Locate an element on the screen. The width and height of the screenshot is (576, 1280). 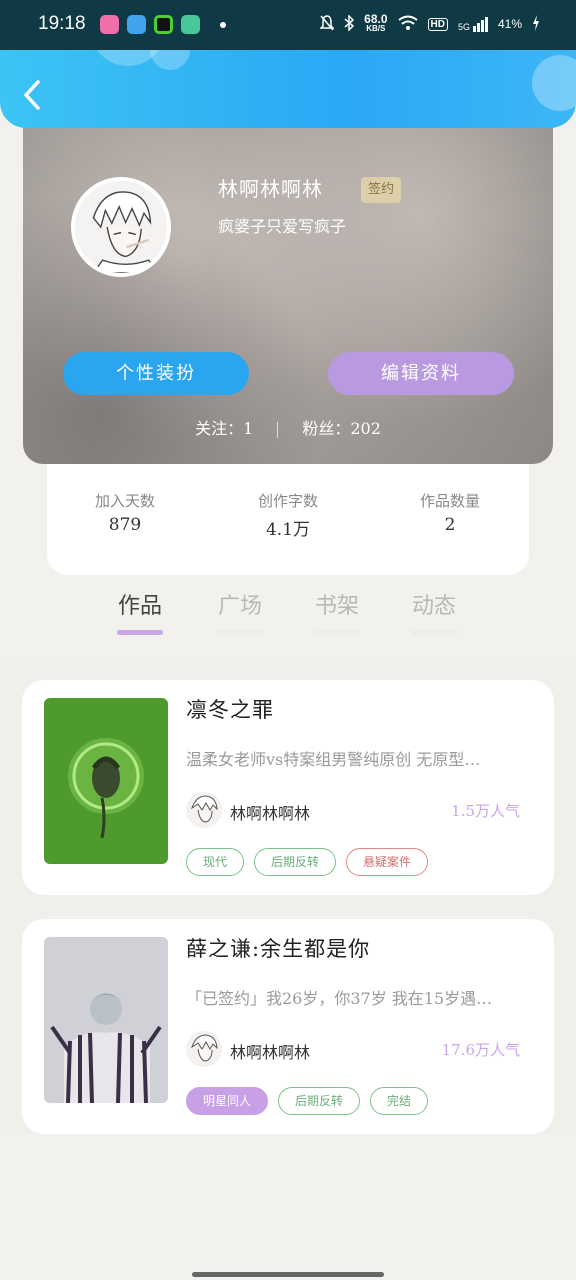
more-notifications-dot is located at coordinates (223, 24).